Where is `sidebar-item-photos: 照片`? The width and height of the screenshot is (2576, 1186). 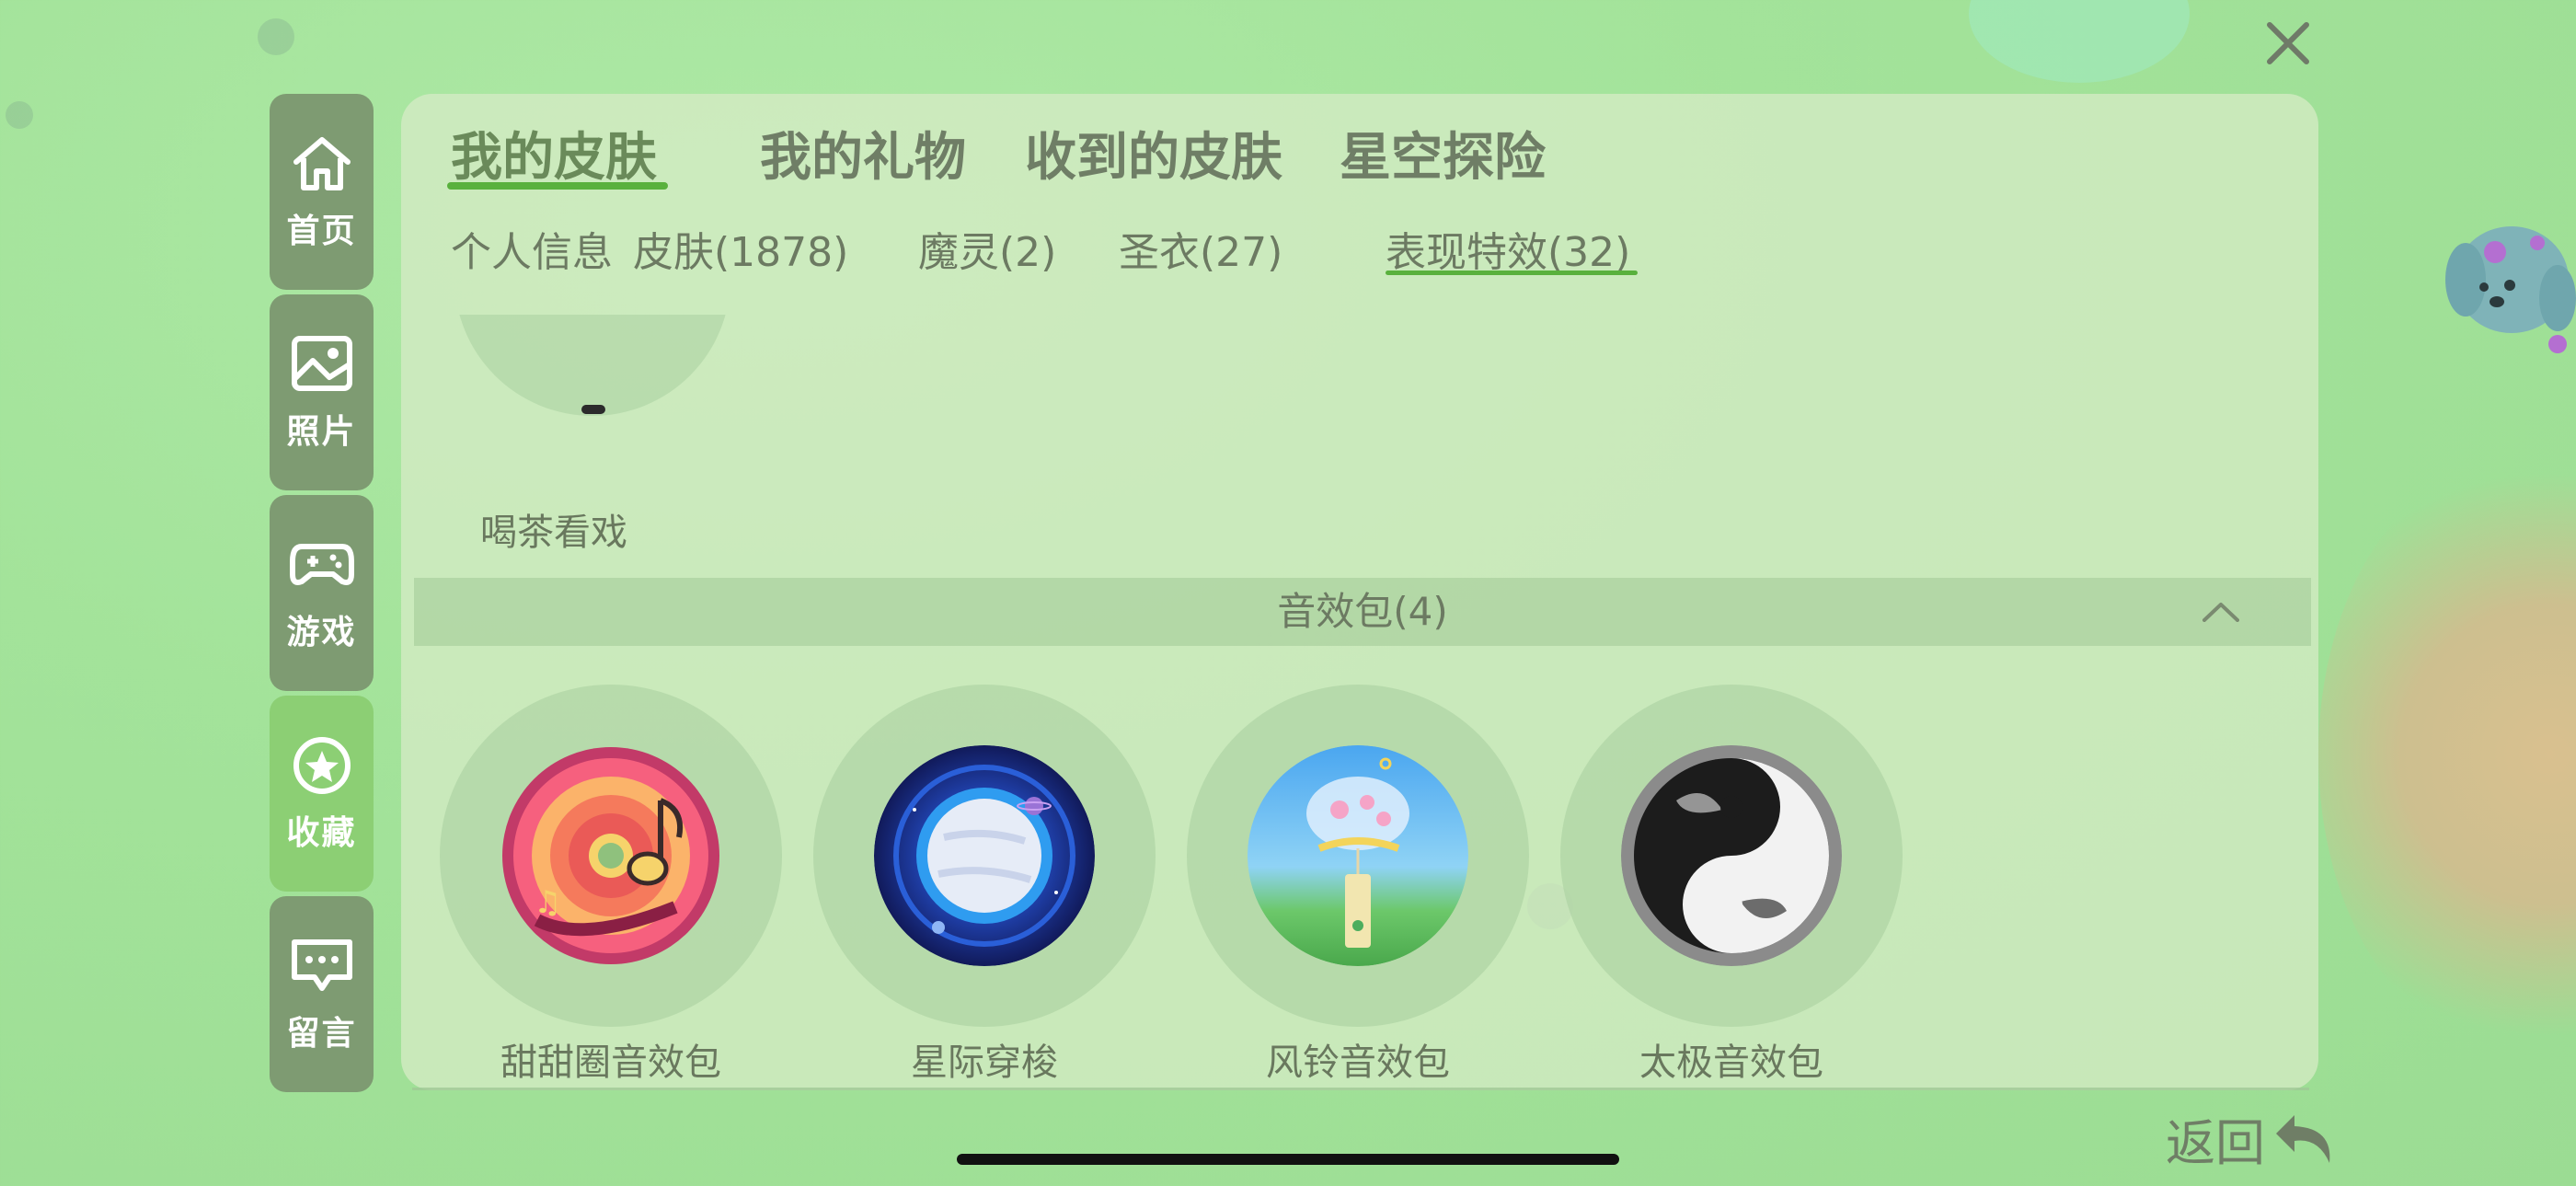 sidebar-item-photos: 照片 is located at coordinates (322, 392).